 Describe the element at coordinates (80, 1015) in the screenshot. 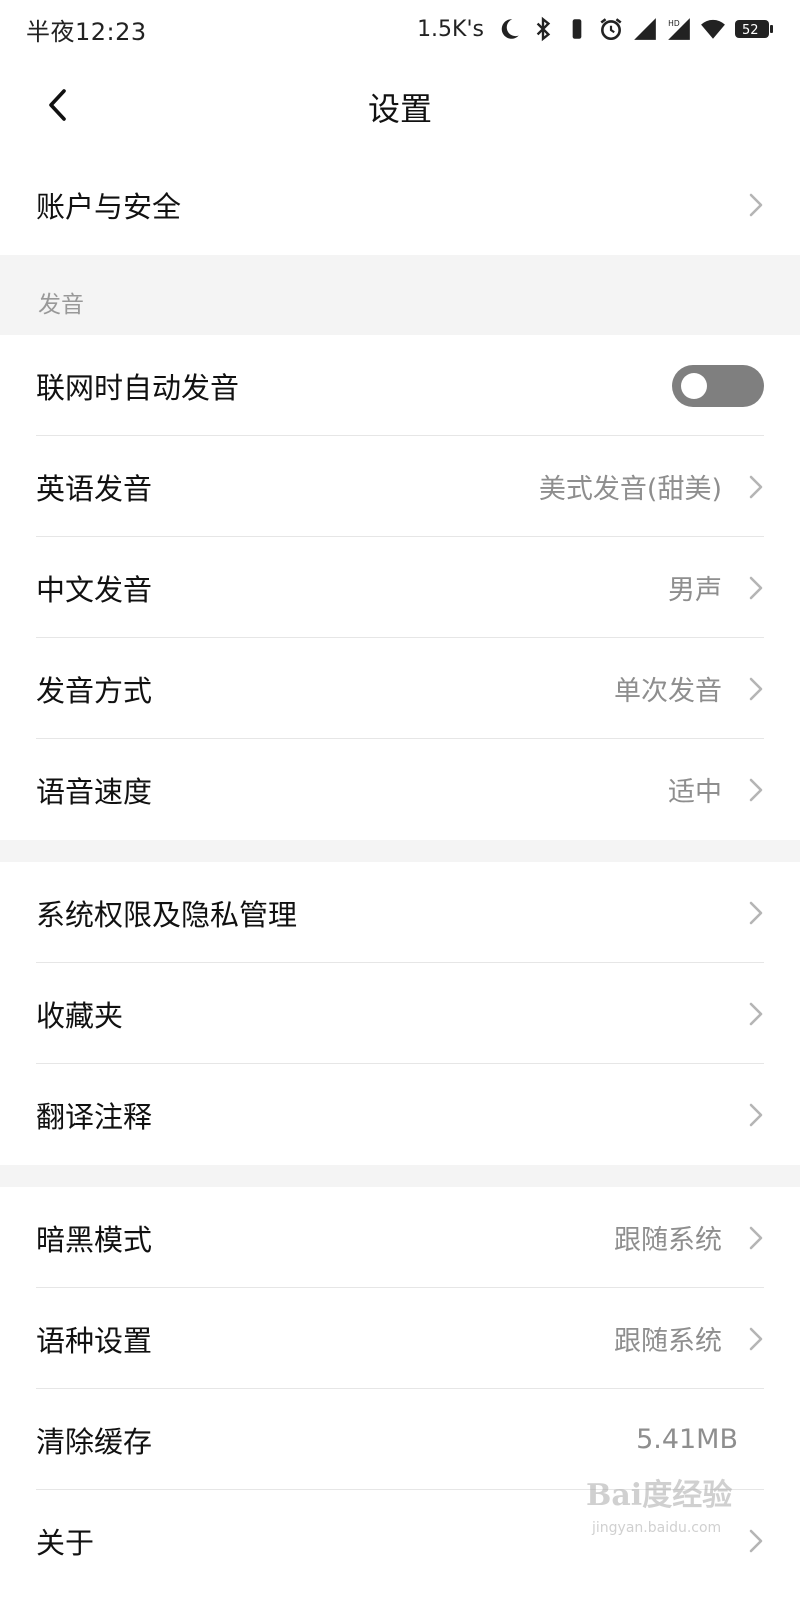

I see `item-label: 收藏夹` at that location.